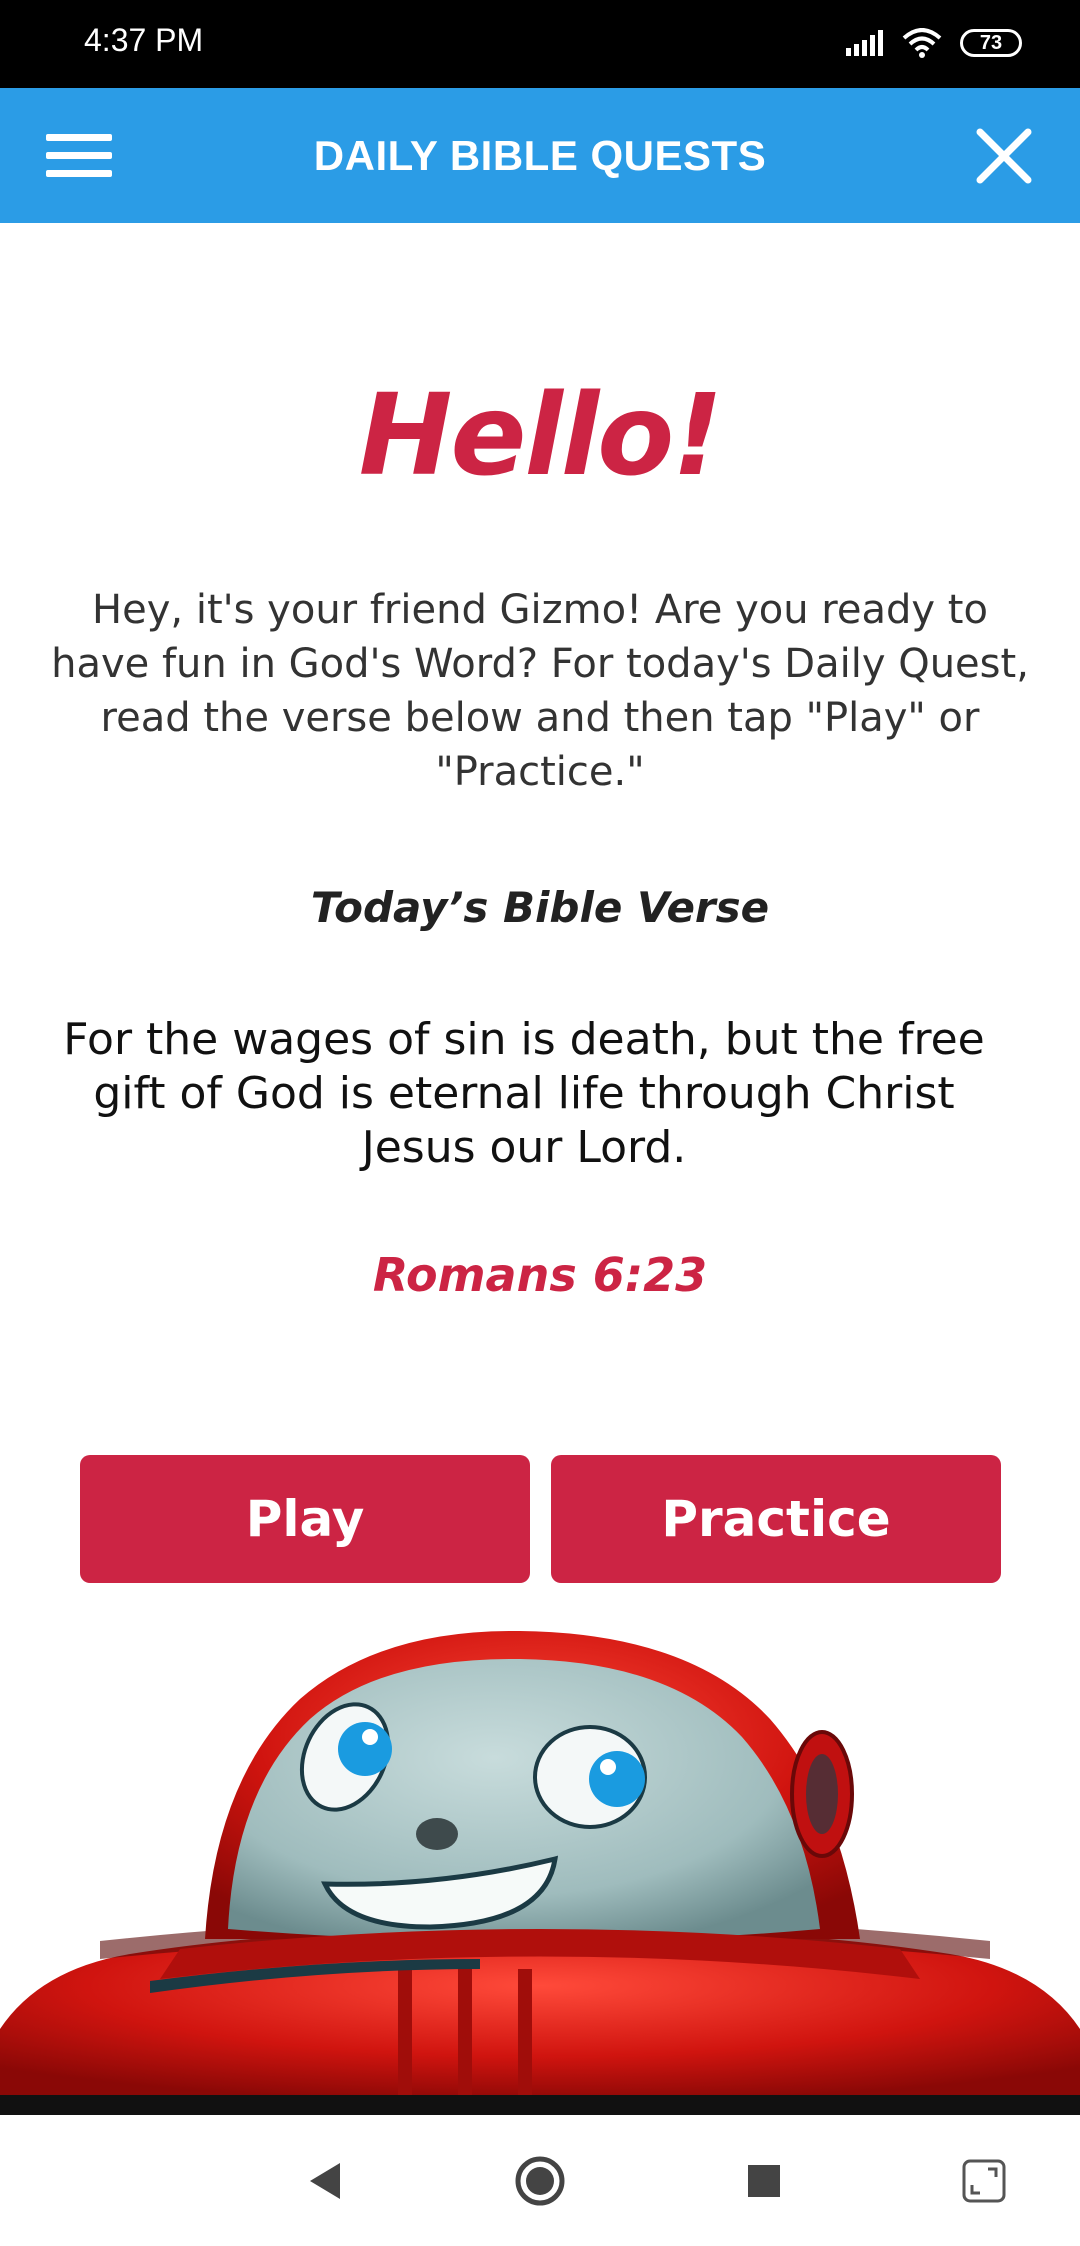 Image resolution: width=1080 pixels, height=2246 pixels. What do you see at coordinates (541, 436) in the screenshot?
I see `greeting-heading: Hello!` at bounding box center [541, 436].